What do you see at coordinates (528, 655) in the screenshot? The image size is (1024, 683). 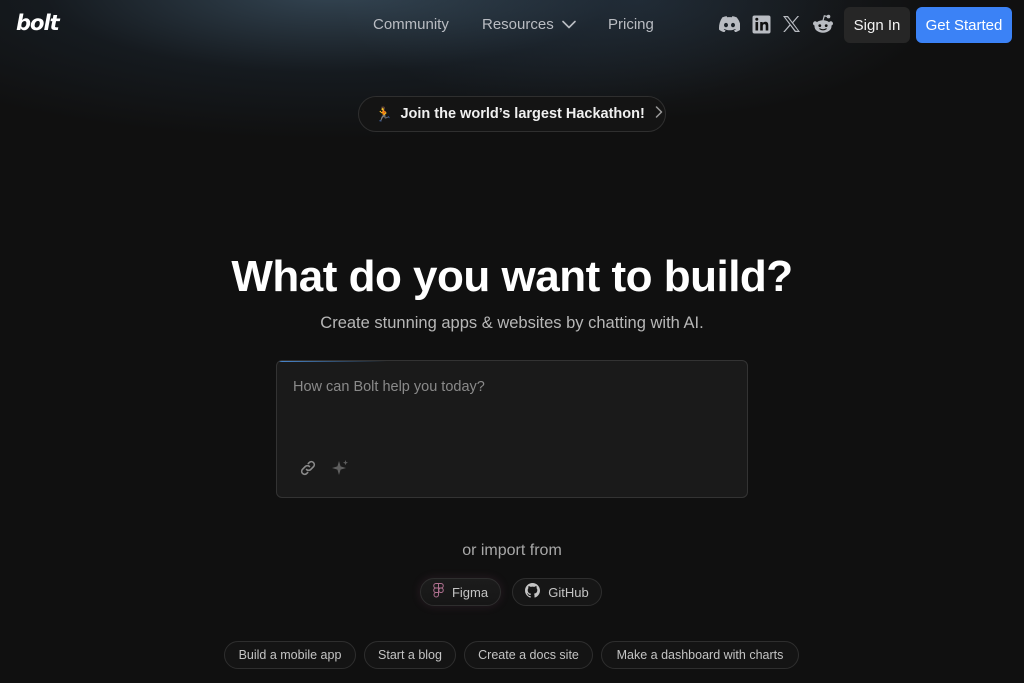 I see `suggestion-create-docs-site: Create a docs site` at bounding box center [528, 655].